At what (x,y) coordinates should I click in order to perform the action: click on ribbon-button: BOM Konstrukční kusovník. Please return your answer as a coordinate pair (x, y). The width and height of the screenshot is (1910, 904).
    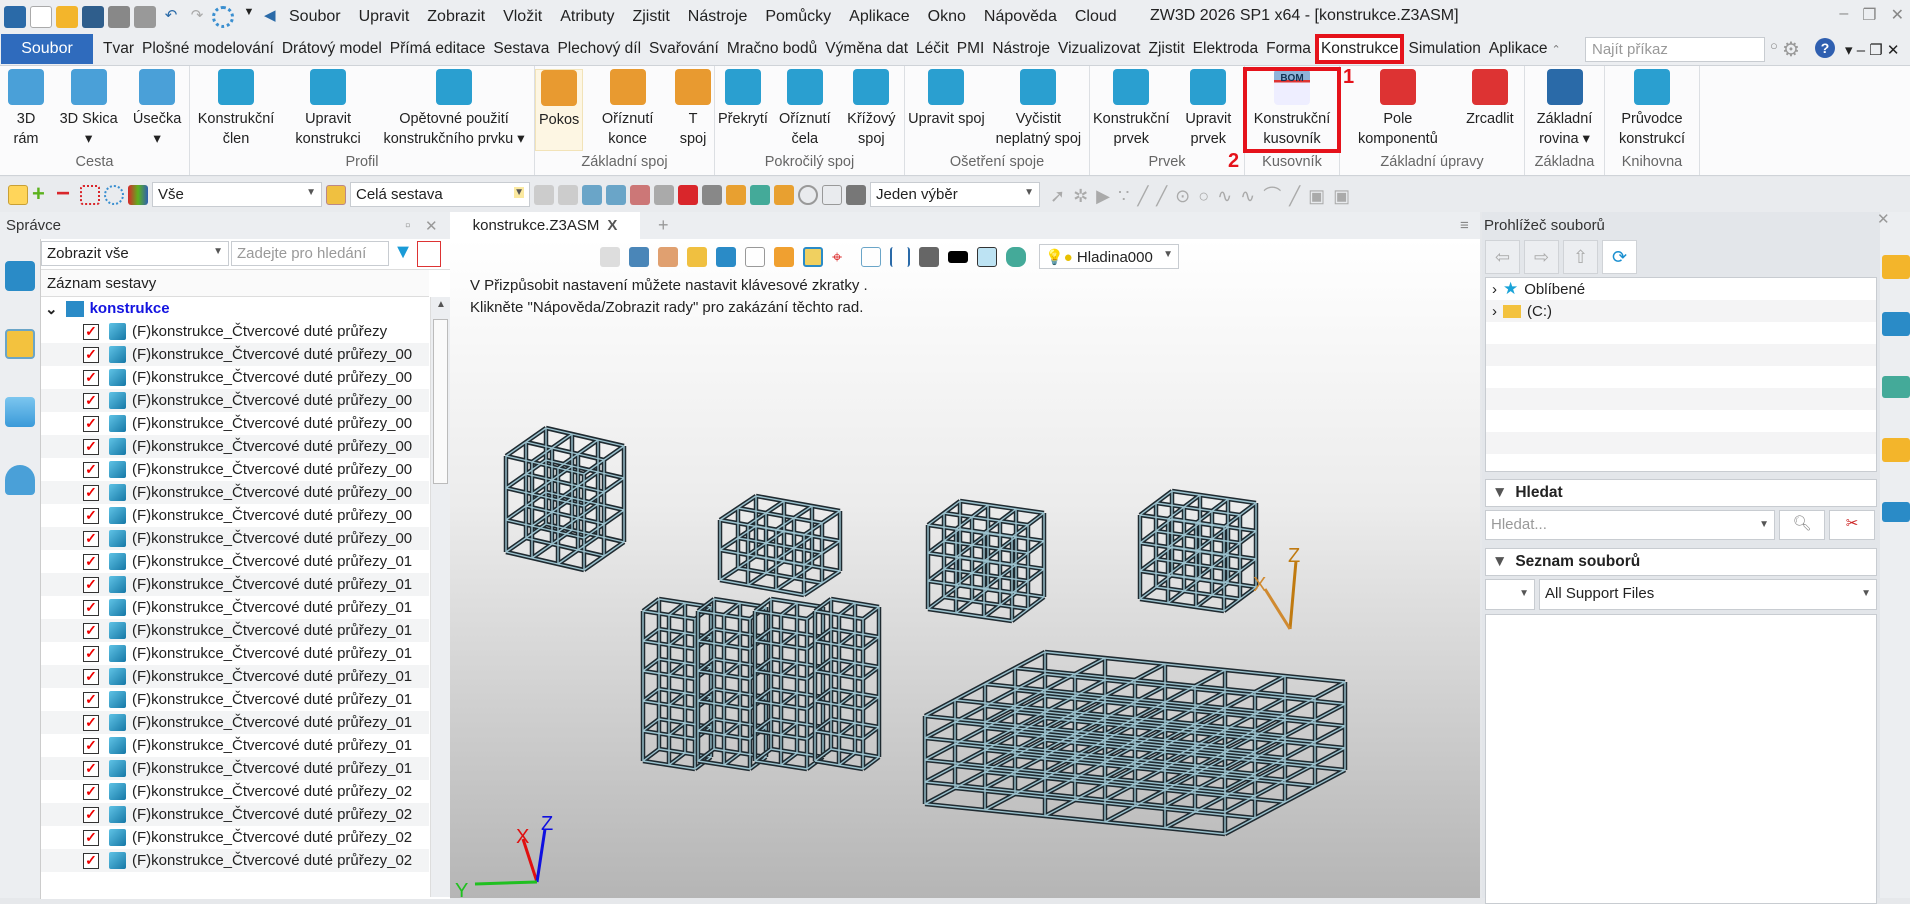
    Looking at the image, I should click on (1292, 110).